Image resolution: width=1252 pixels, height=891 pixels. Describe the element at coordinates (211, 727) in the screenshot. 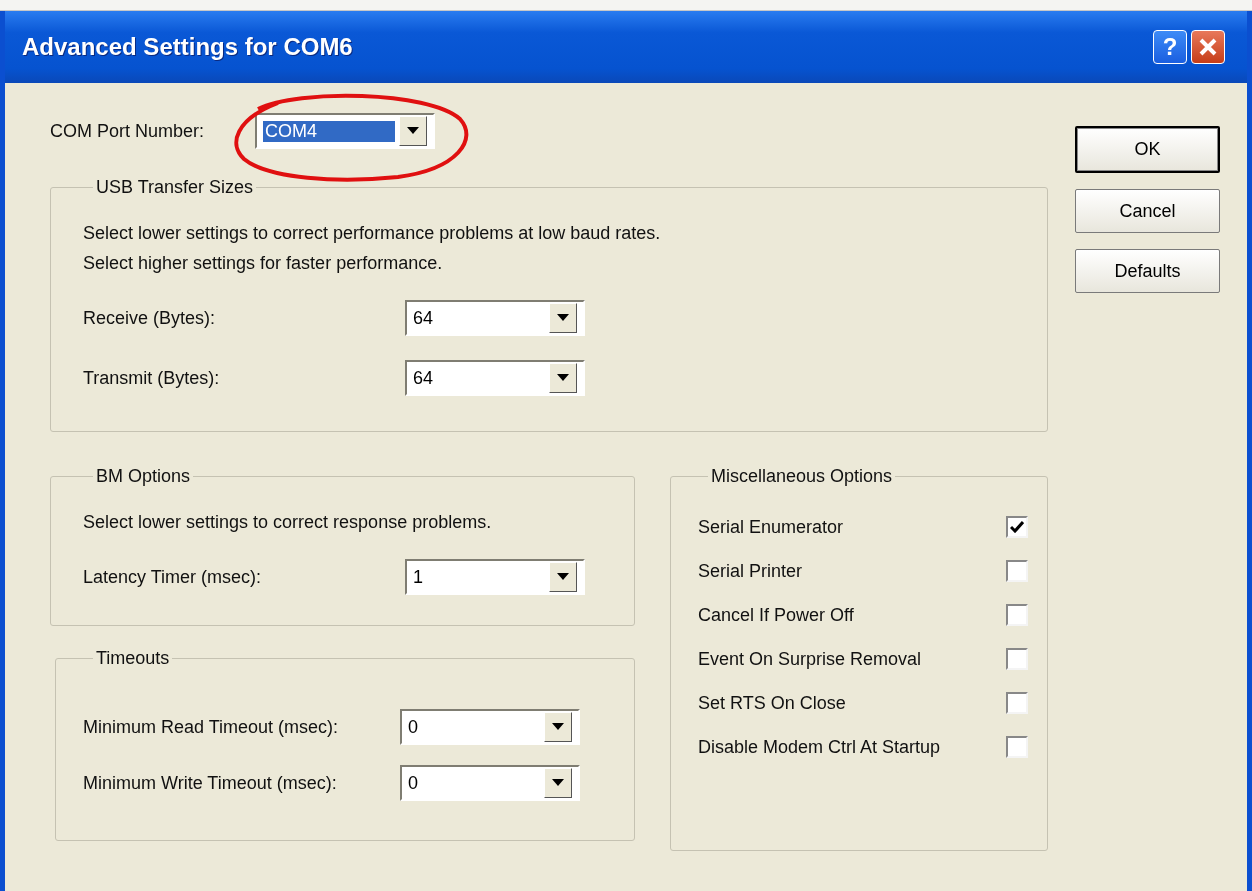

I see `field-label: Minimum Read Timeout (msec):` at that location.